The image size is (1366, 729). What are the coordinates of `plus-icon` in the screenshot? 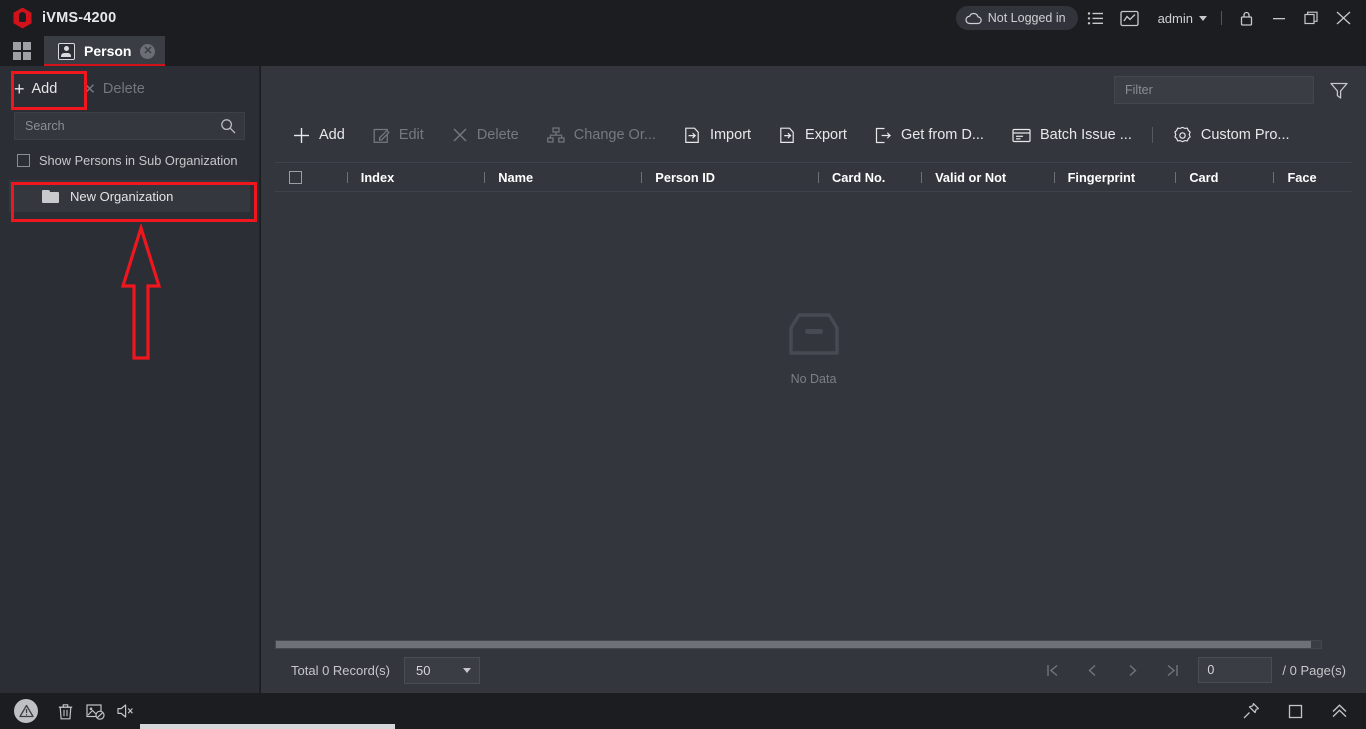 It's located at (301, 135).